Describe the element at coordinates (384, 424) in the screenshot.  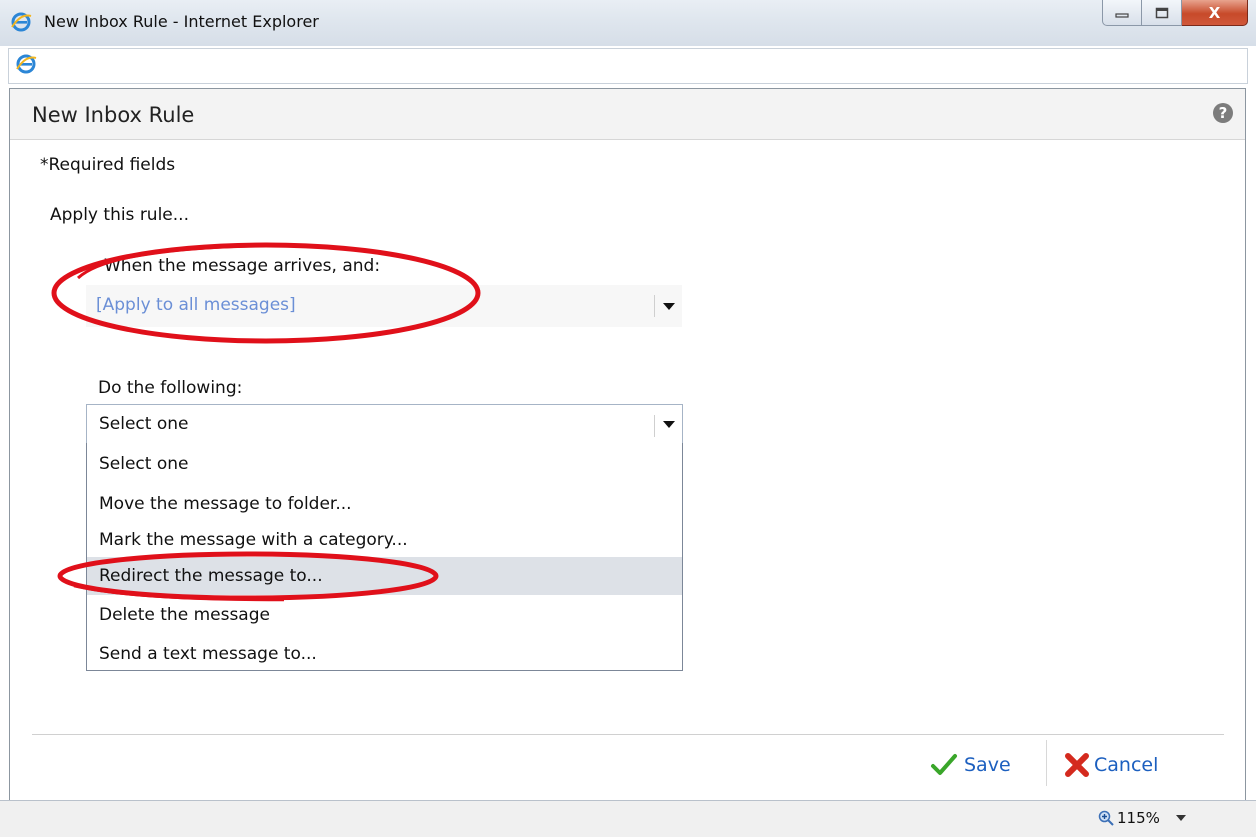
I see `action-select: Select one` at that location.